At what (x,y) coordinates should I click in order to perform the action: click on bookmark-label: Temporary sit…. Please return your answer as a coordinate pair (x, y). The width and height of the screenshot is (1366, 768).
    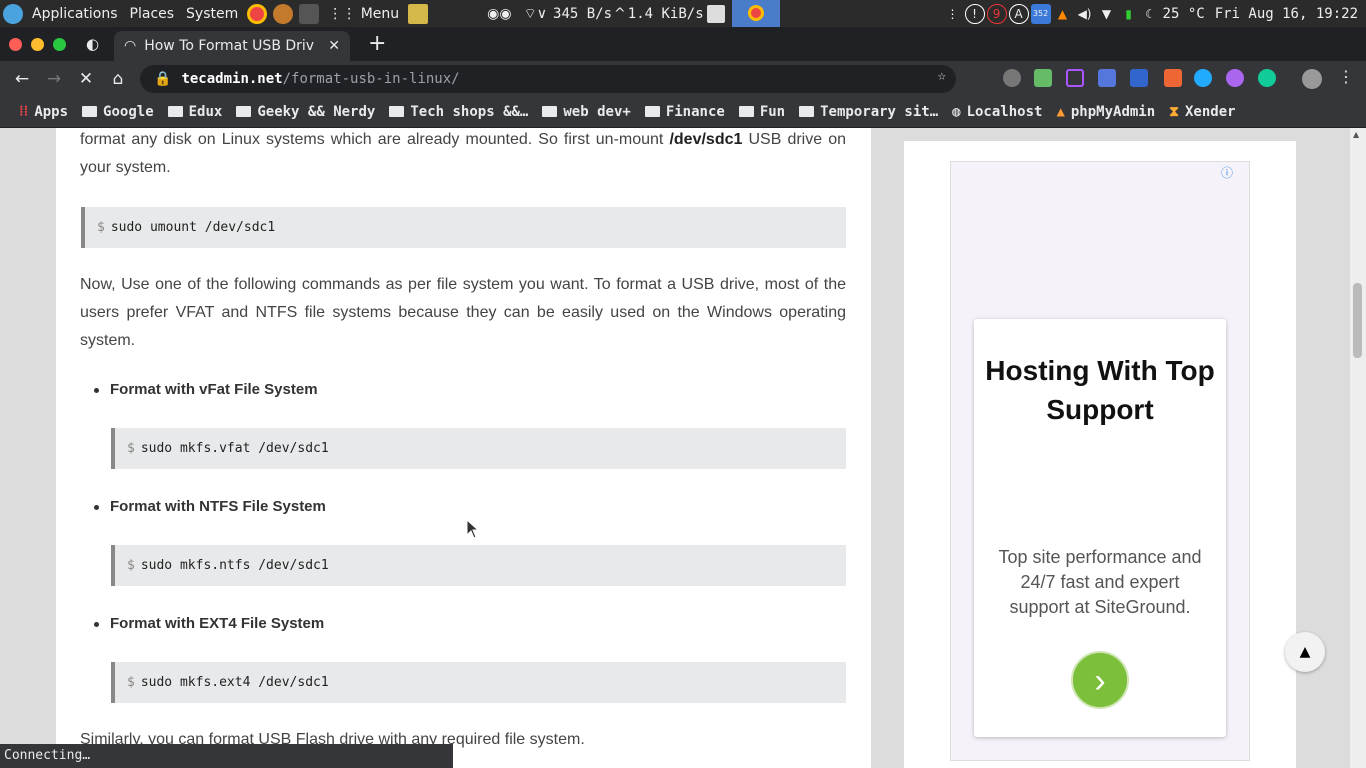
    Looking at the image, I should click on (879, 111).